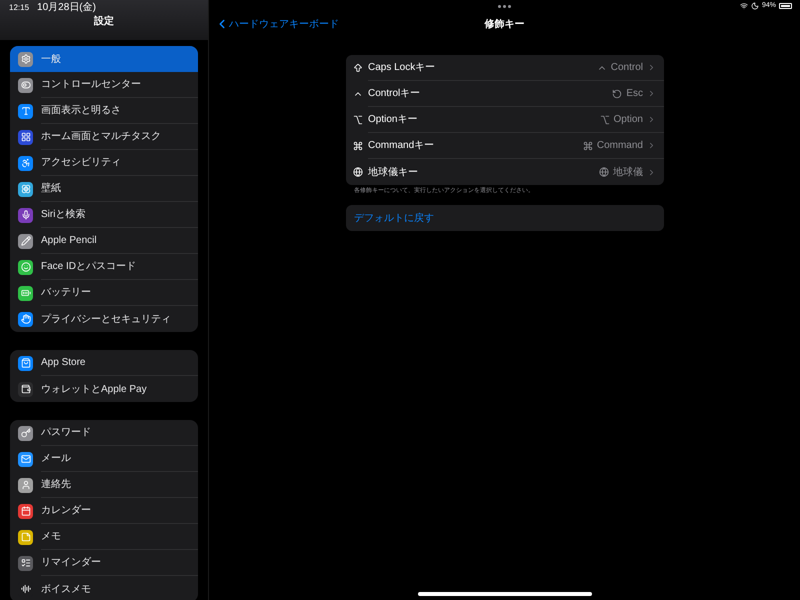 The width and height of the screenshot is (800, 600). What do you see at coordinates (25, 111) in the screenshot?
I see `text-size-icon` at bounding box center [25, 111].